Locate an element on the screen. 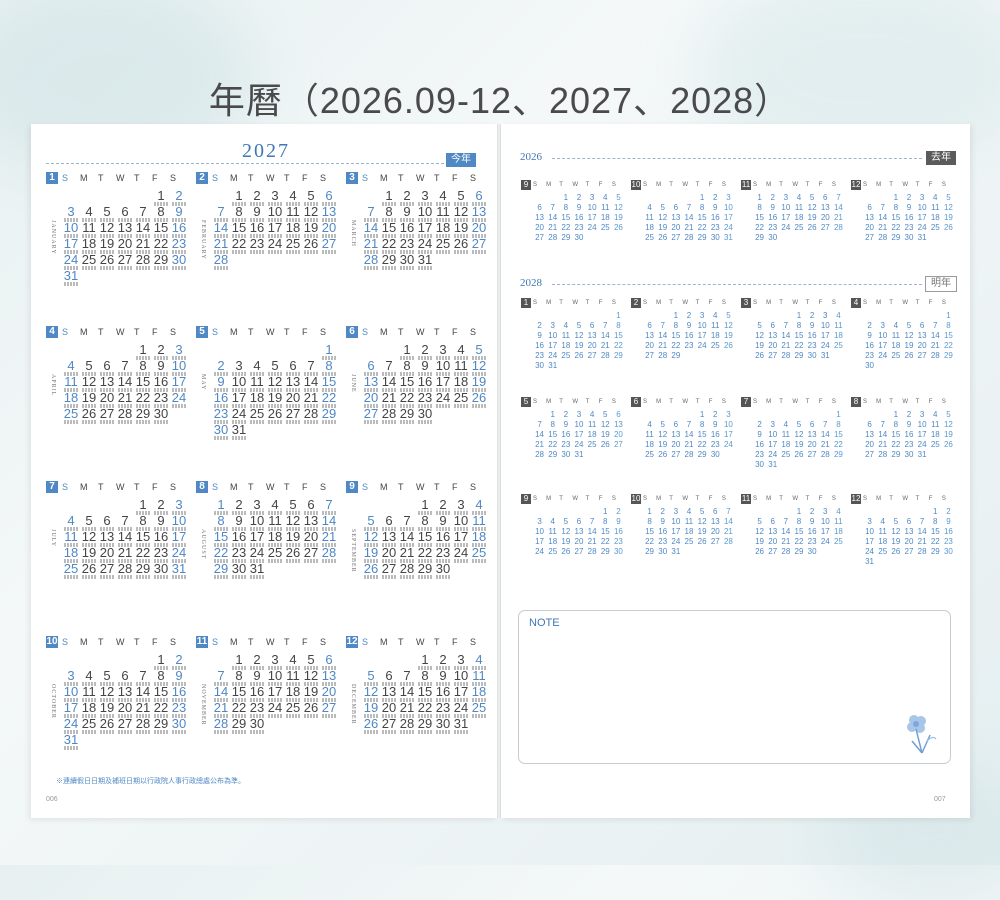 The image size is (1000, 900). day: 27 is located at coordinates (650, 355).